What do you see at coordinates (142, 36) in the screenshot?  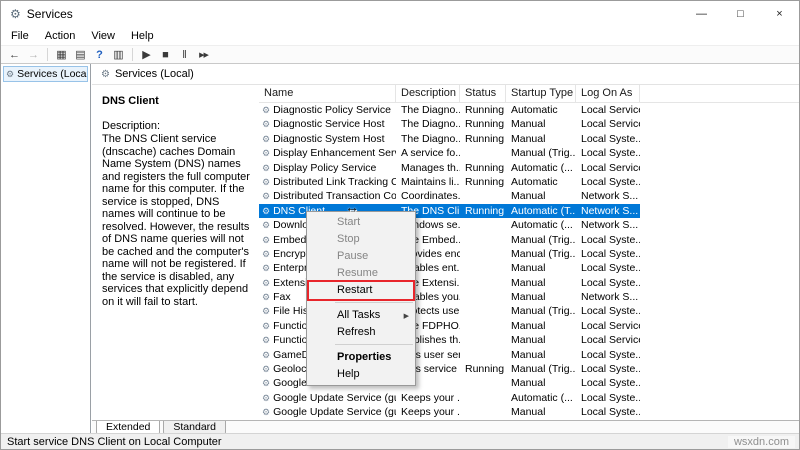 I see `menu-help: Help` at bounding box center [142, 36].